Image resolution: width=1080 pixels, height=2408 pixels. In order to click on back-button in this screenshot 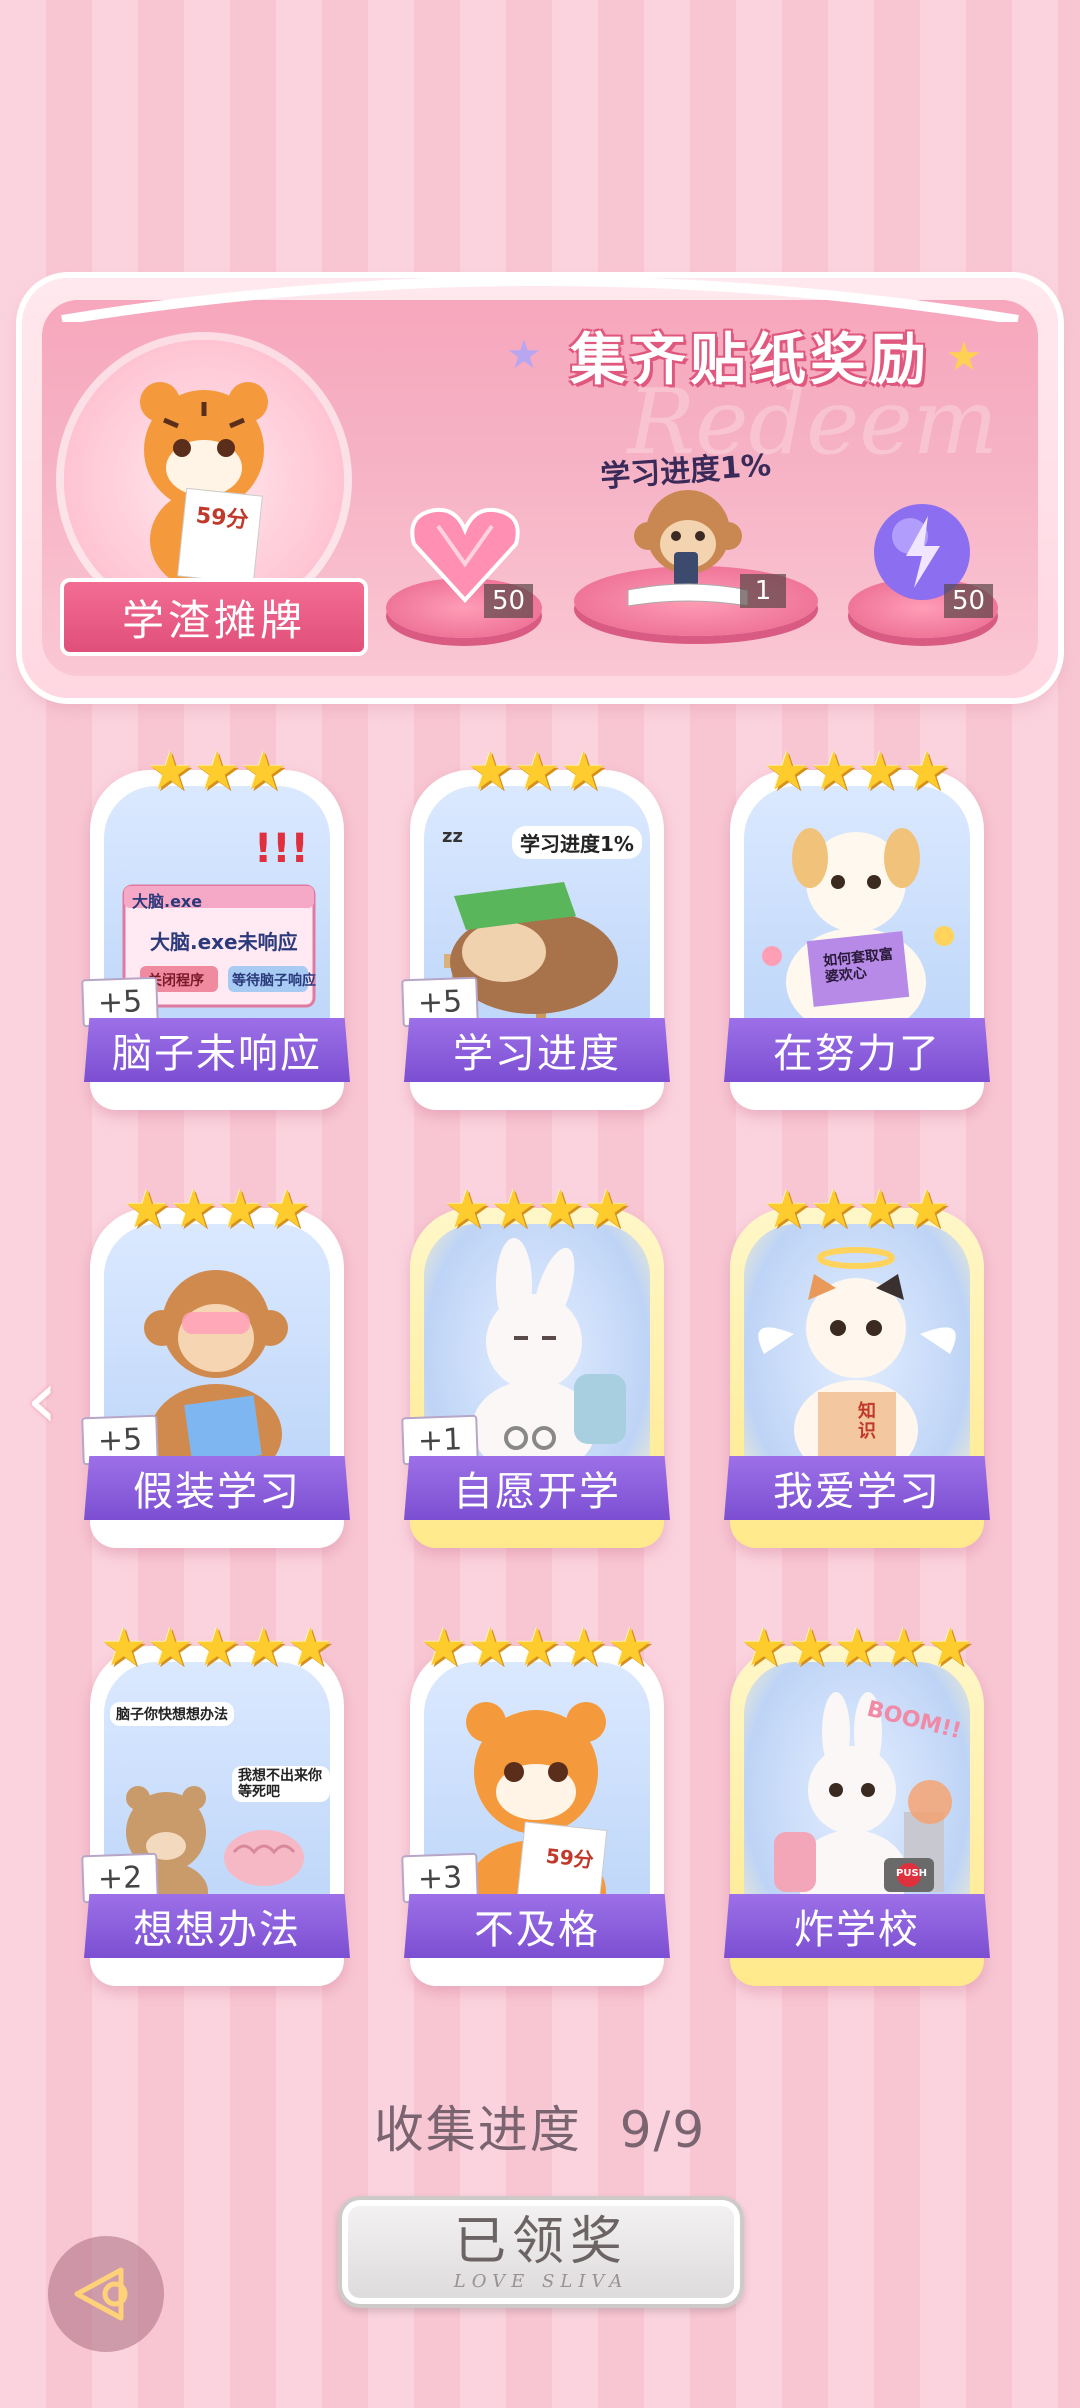, I will do `click(106, 2294)`.